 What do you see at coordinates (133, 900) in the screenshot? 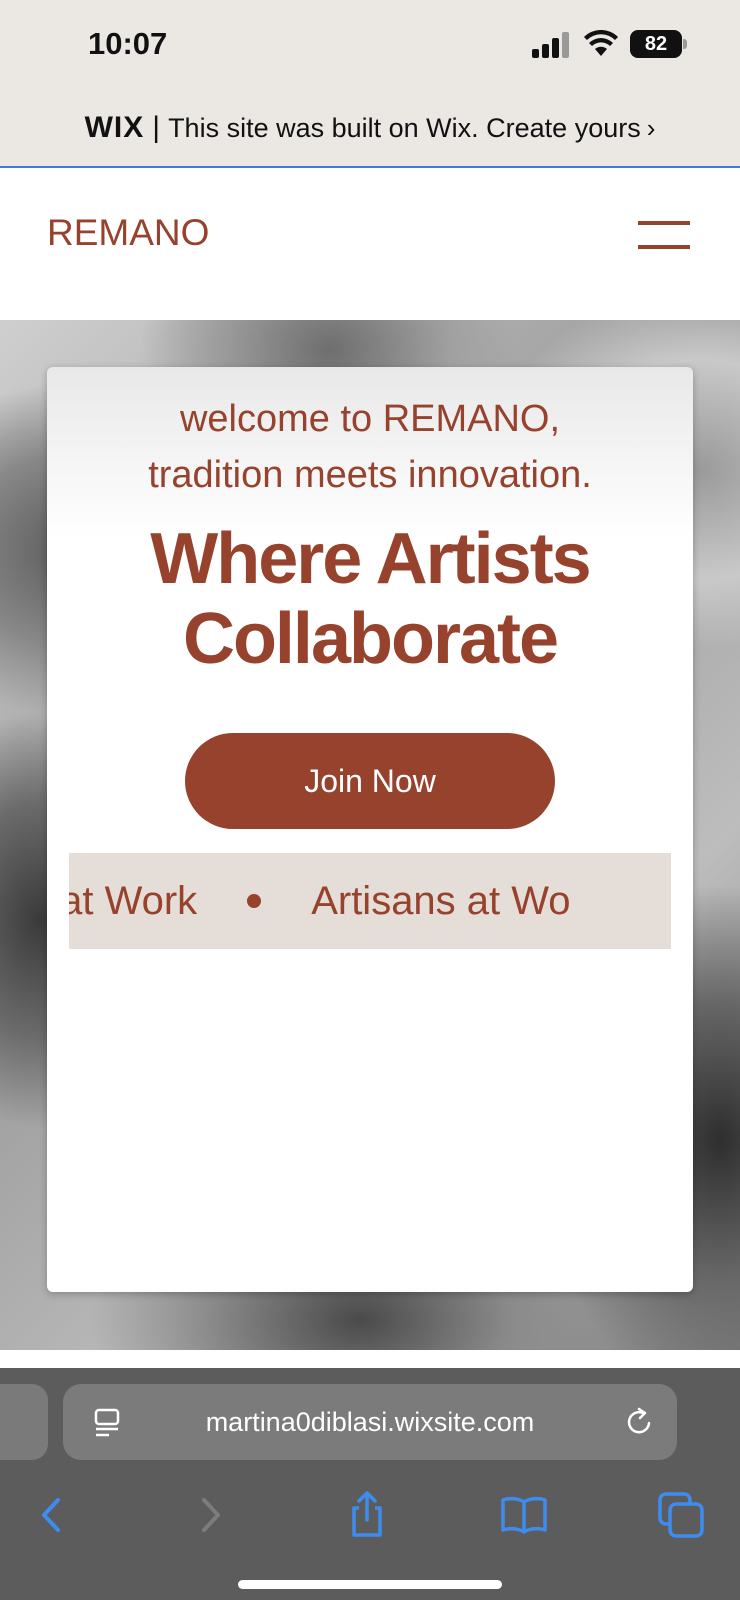
I see `marquee-item: s at Work` at bounding box center [133, 900].